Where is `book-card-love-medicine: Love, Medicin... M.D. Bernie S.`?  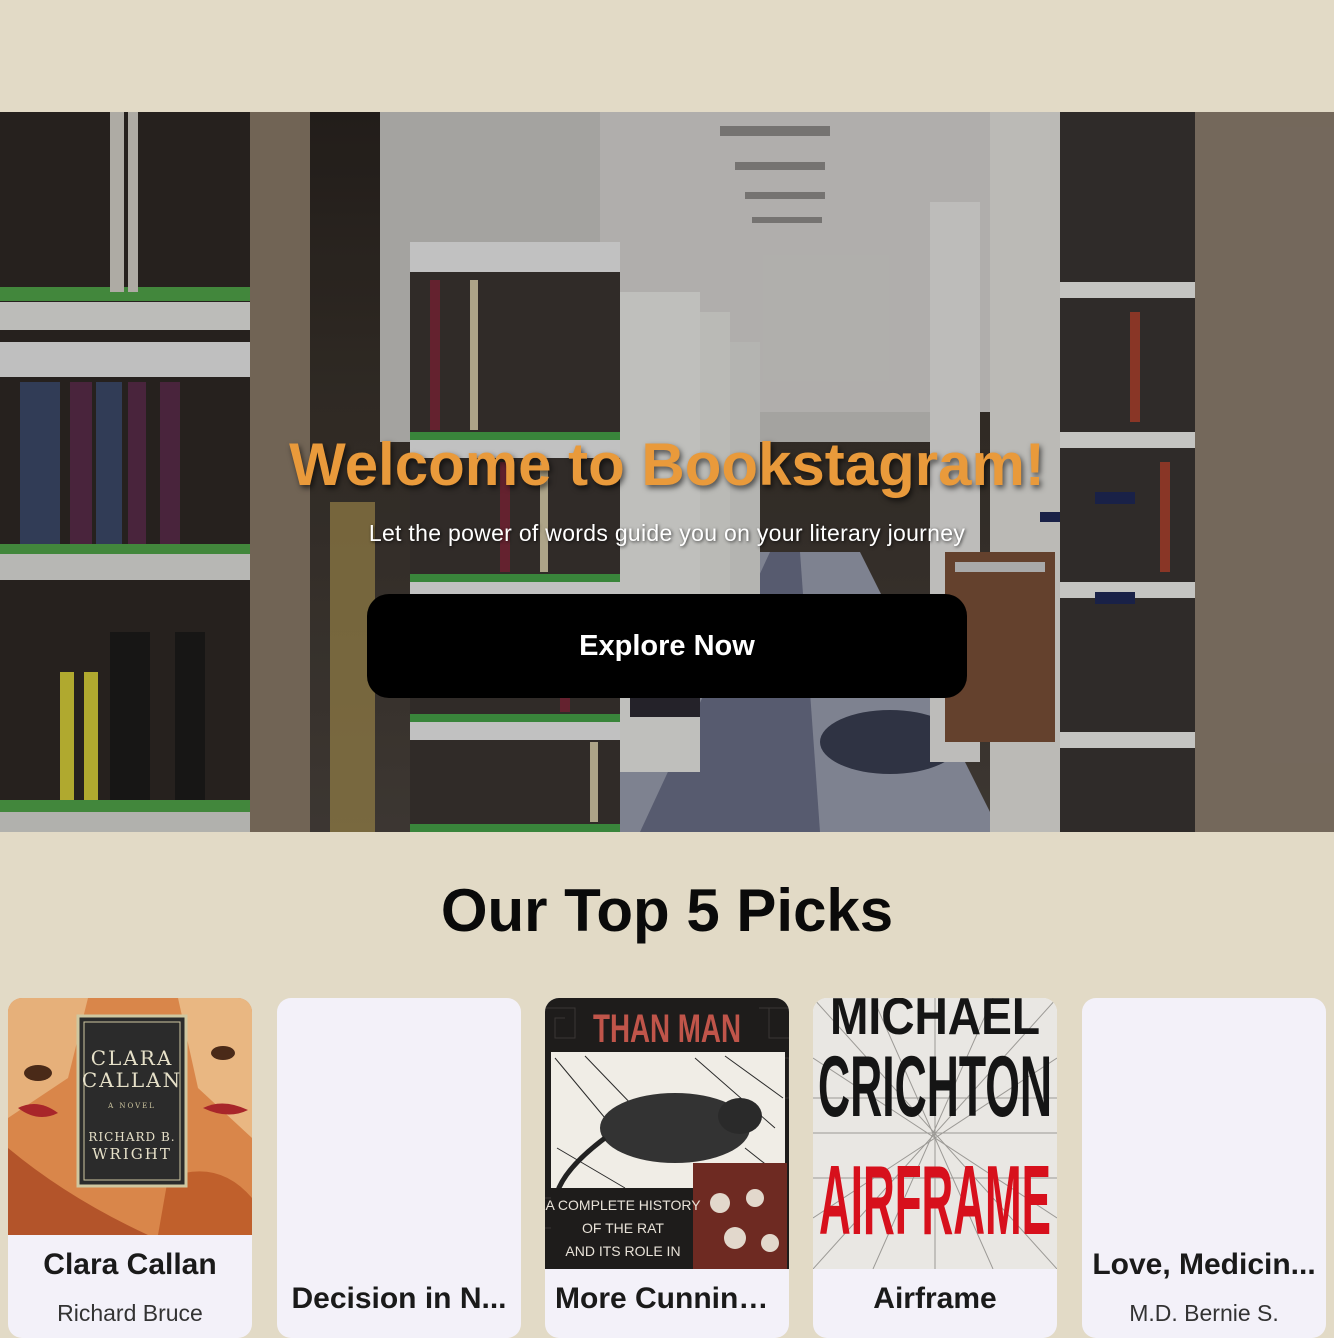
book-card-love-medicine: Love, Medicin... M.D. Bernie S. is located at coordinates (1204, 1168).